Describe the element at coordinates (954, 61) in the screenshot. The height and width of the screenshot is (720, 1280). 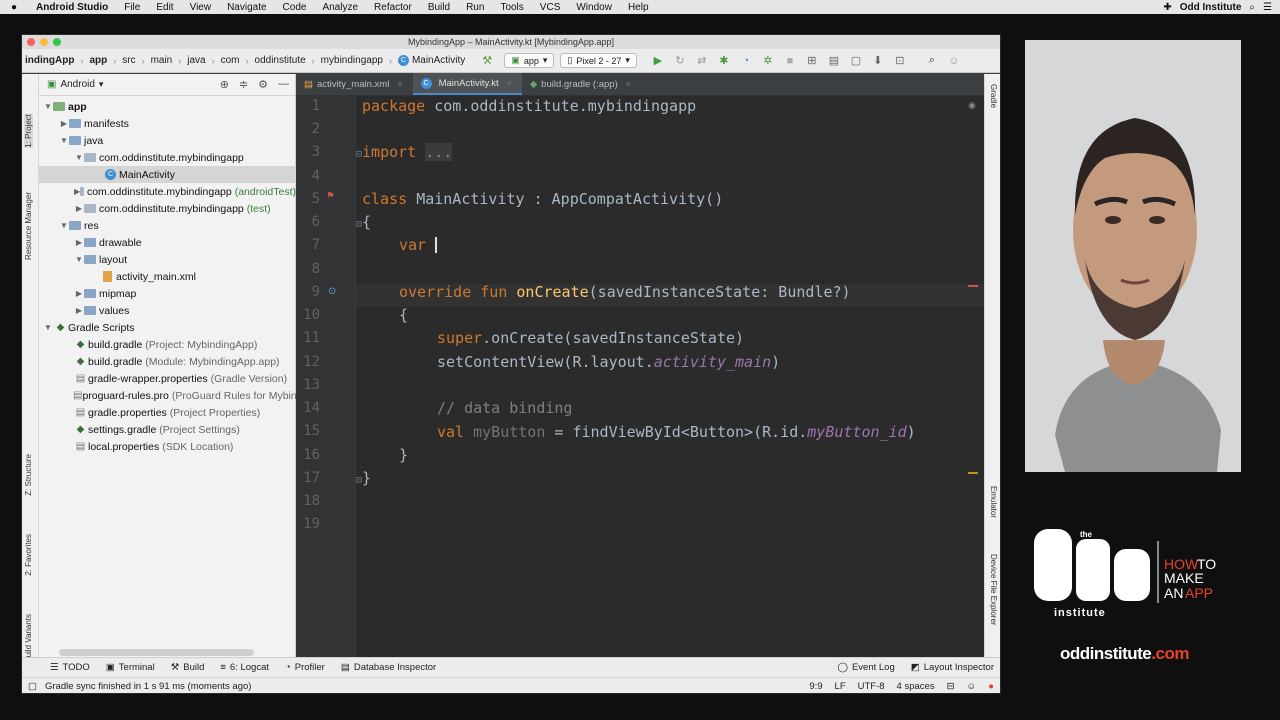
I see `ide-user-icon: ☺` at that location.